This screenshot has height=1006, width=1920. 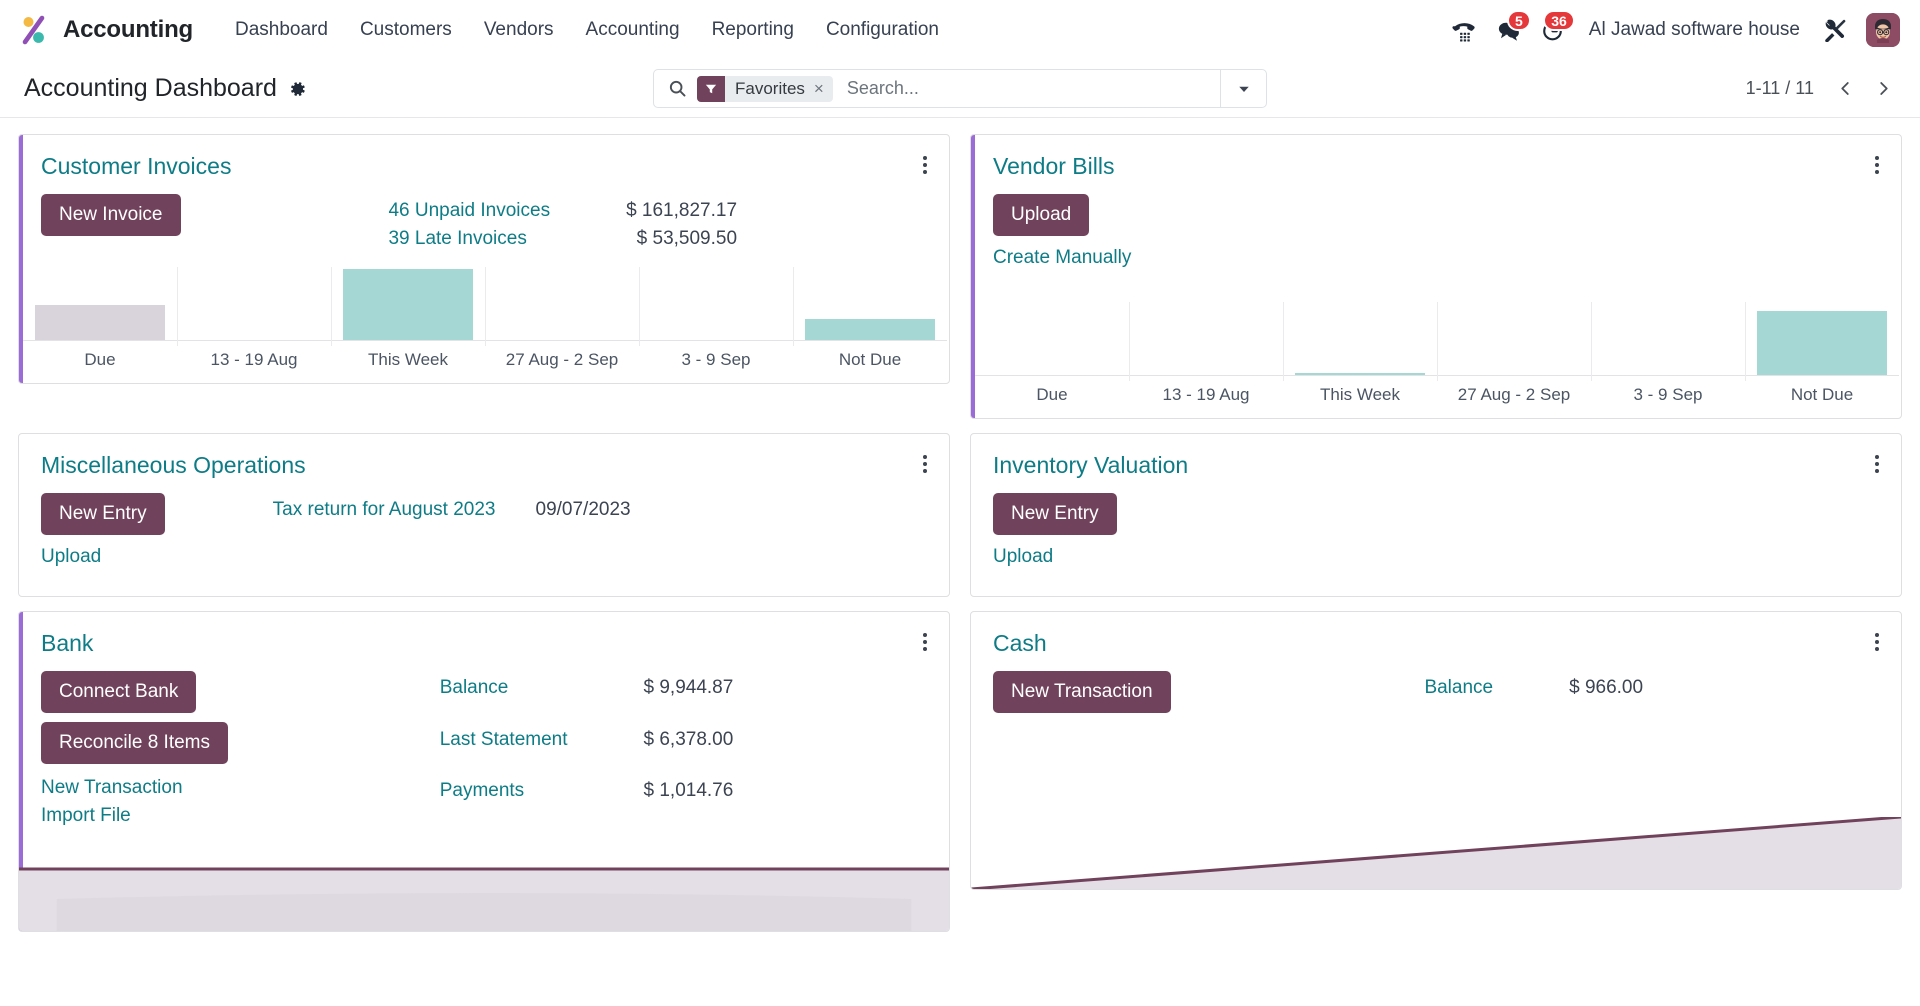 I want to click on bar-label: Not Due, so click(x=870, y=359).